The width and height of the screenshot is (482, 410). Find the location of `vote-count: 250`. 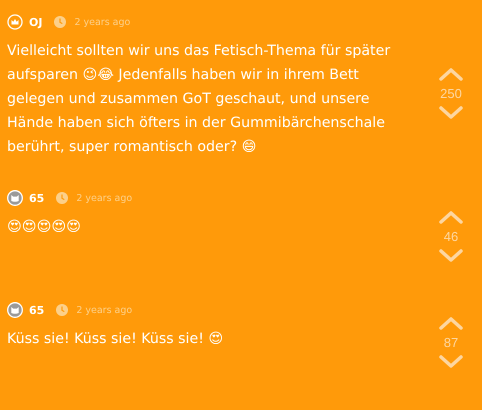

vote-count: 250 is located at coordinates (451, 93).